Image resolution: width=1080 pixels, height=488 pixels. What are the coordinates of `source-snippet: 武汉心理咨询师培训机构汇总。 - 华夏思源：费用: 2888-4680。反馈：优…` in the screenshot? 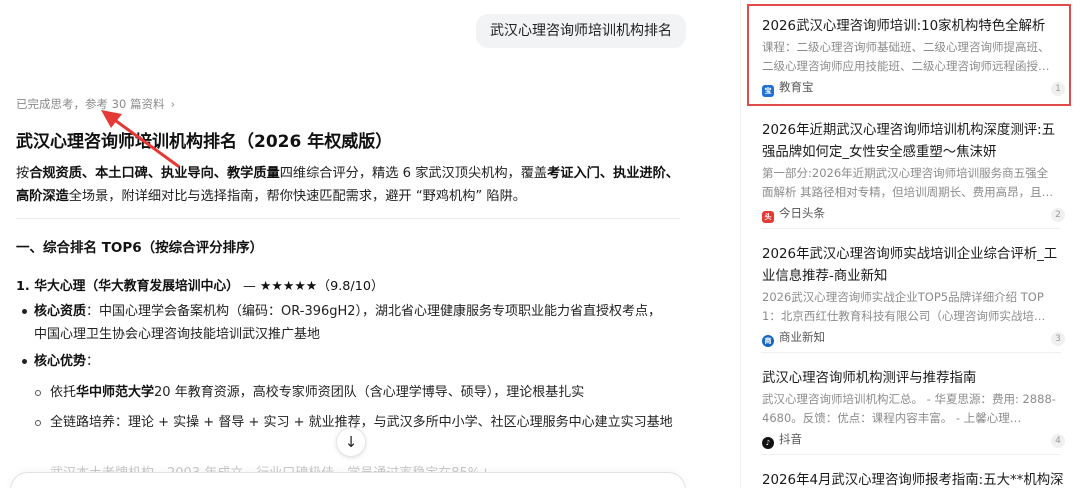 It's located at (909, 408).